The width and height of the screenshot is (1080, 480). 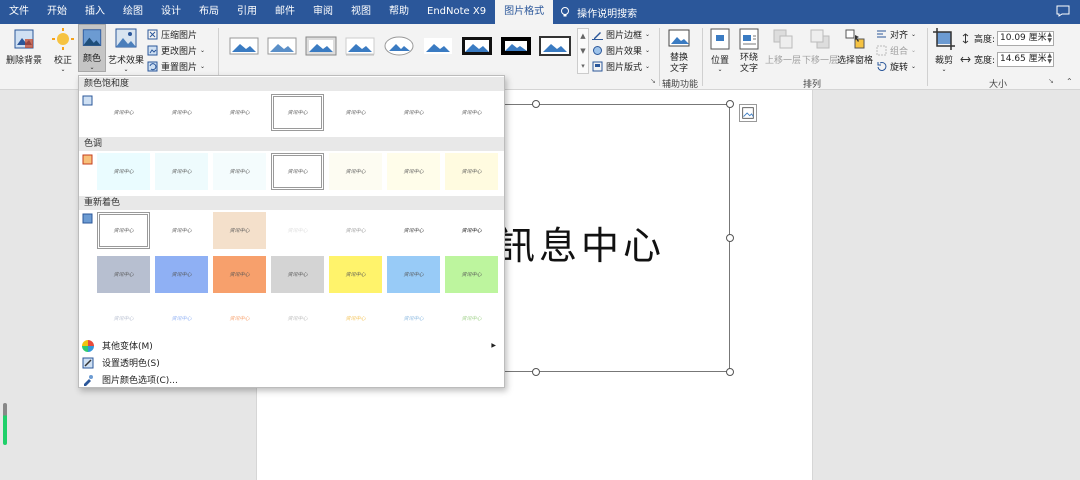 I want to click on crop-button: 裁剪 ⌄, so click(x=944, y=48).